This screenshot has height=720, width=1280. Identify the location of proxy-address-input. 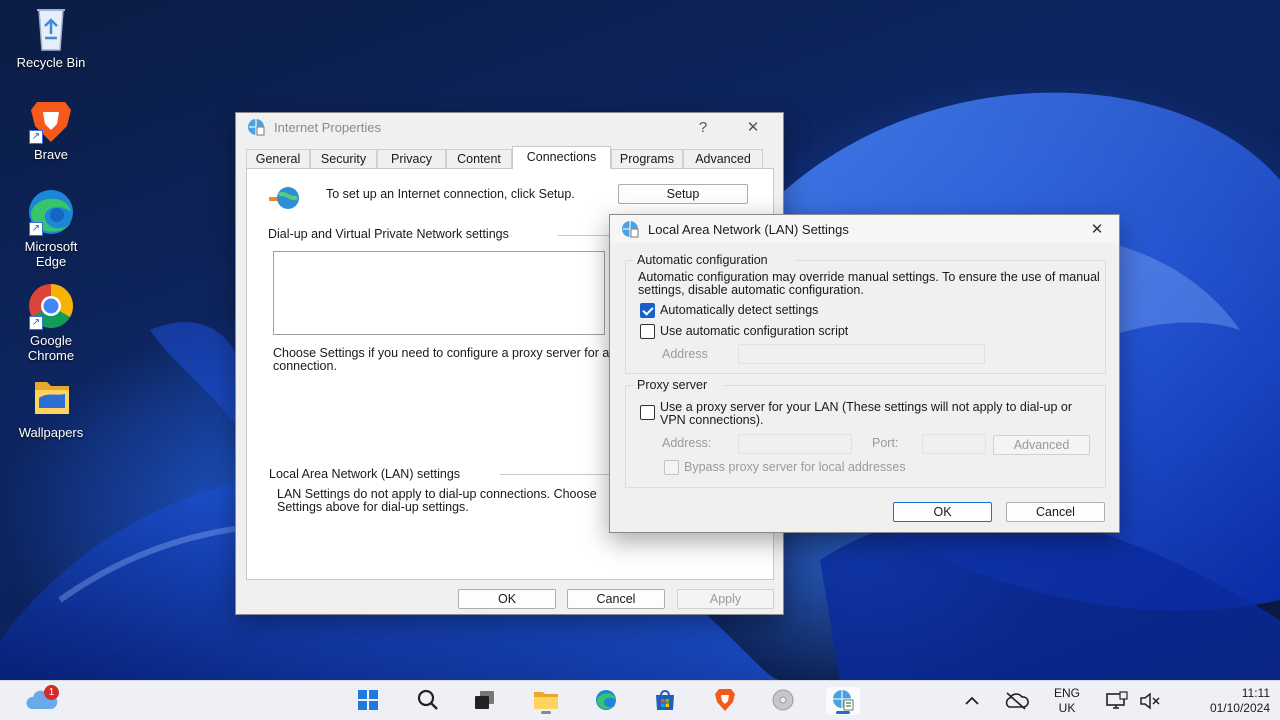
(795, 444).